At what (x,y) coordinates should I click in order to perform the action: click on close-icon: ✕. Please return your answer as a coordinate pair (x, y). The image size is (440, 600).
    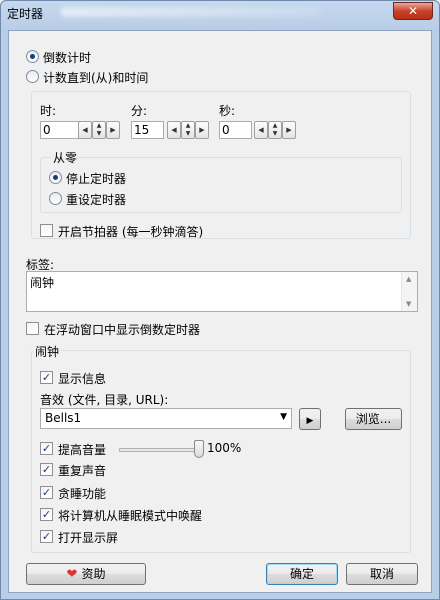
    Looking at the image, I should click on (413, 11).